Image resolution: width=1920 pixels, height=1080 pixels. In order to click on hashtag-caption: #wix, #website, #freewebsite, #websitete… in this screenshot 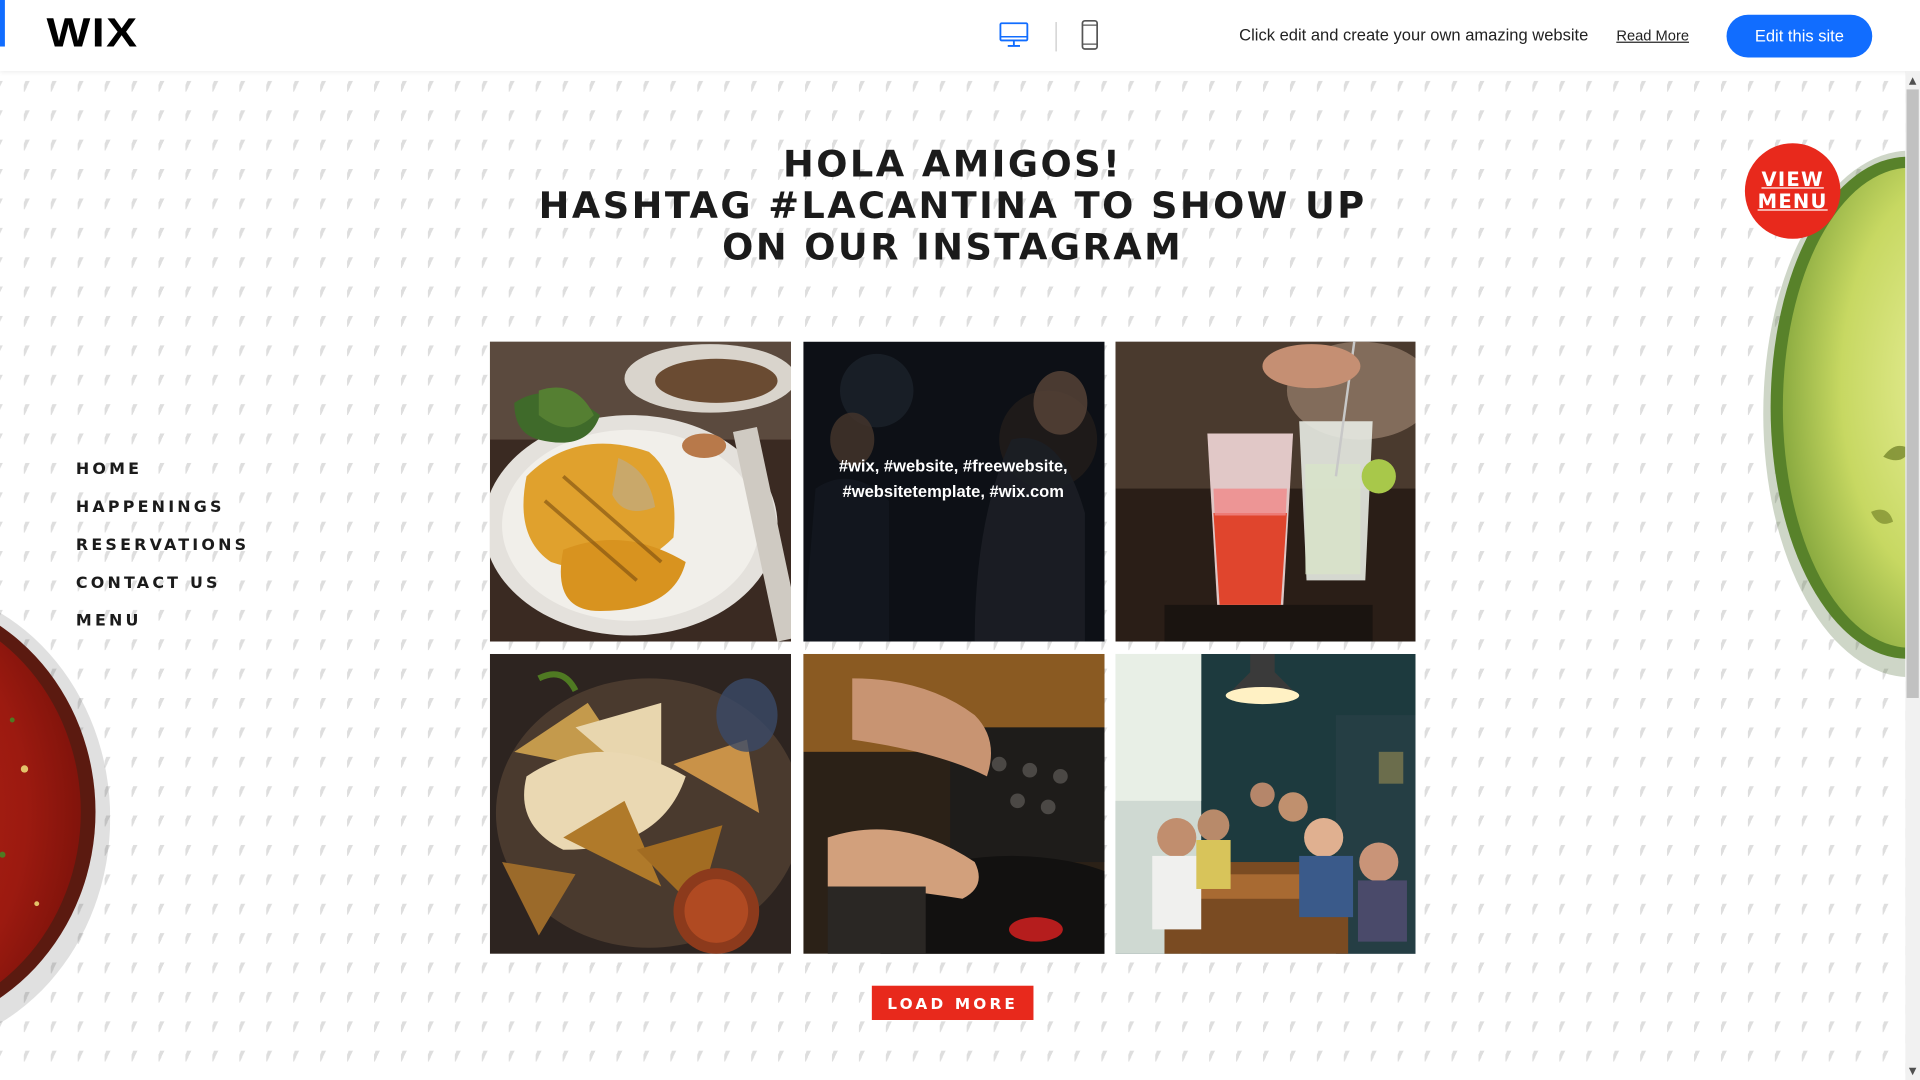, I will do `click(953, 478)`.